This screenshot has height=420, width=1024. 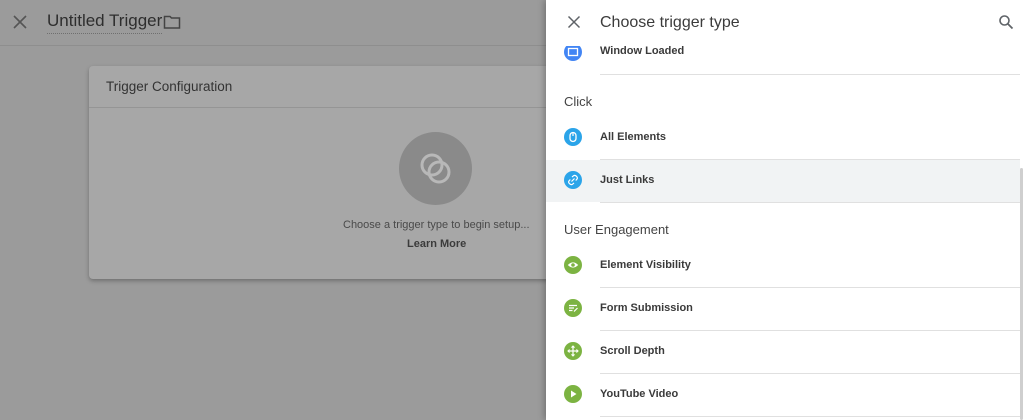 I want to click on trigger-item-scroll-depth: Scroll Depth, so click(x=783, y=352).